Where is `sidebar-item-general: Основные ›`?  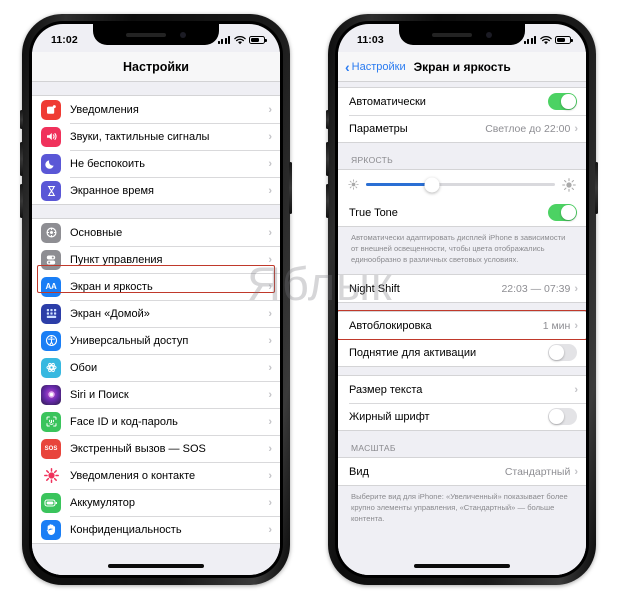
sidebar-item-general: Основные › is located at coordinates (156, 232).